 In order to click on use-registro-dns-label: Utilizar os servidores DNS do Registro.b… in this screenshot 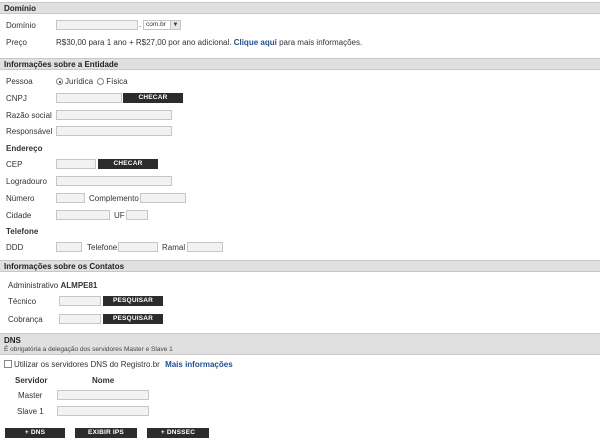, I will do `click(87, 364)`.